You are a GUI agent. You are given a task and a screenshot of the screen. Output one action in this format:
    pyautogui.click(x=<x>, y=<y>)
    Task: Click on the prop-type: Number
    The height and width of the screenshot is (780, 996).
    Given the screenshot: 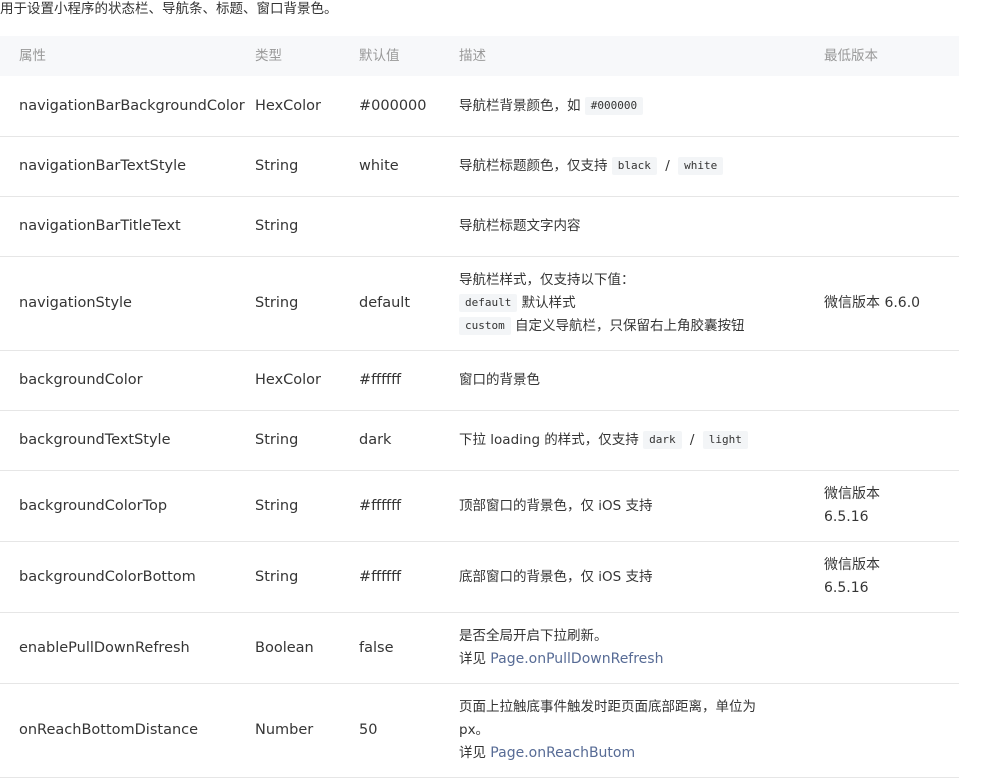 What is the action you would take?
    pyautogui.click(x=284, y=730)
    